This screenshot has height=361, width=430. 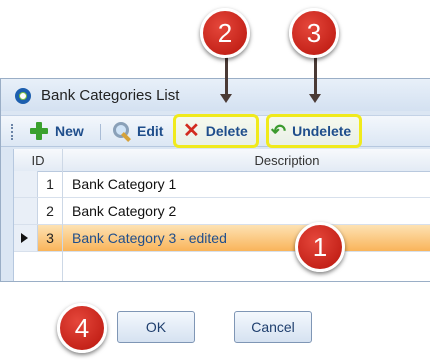 I want to click on undo-arrow-icon: ↶, so click(x=279, y=131).